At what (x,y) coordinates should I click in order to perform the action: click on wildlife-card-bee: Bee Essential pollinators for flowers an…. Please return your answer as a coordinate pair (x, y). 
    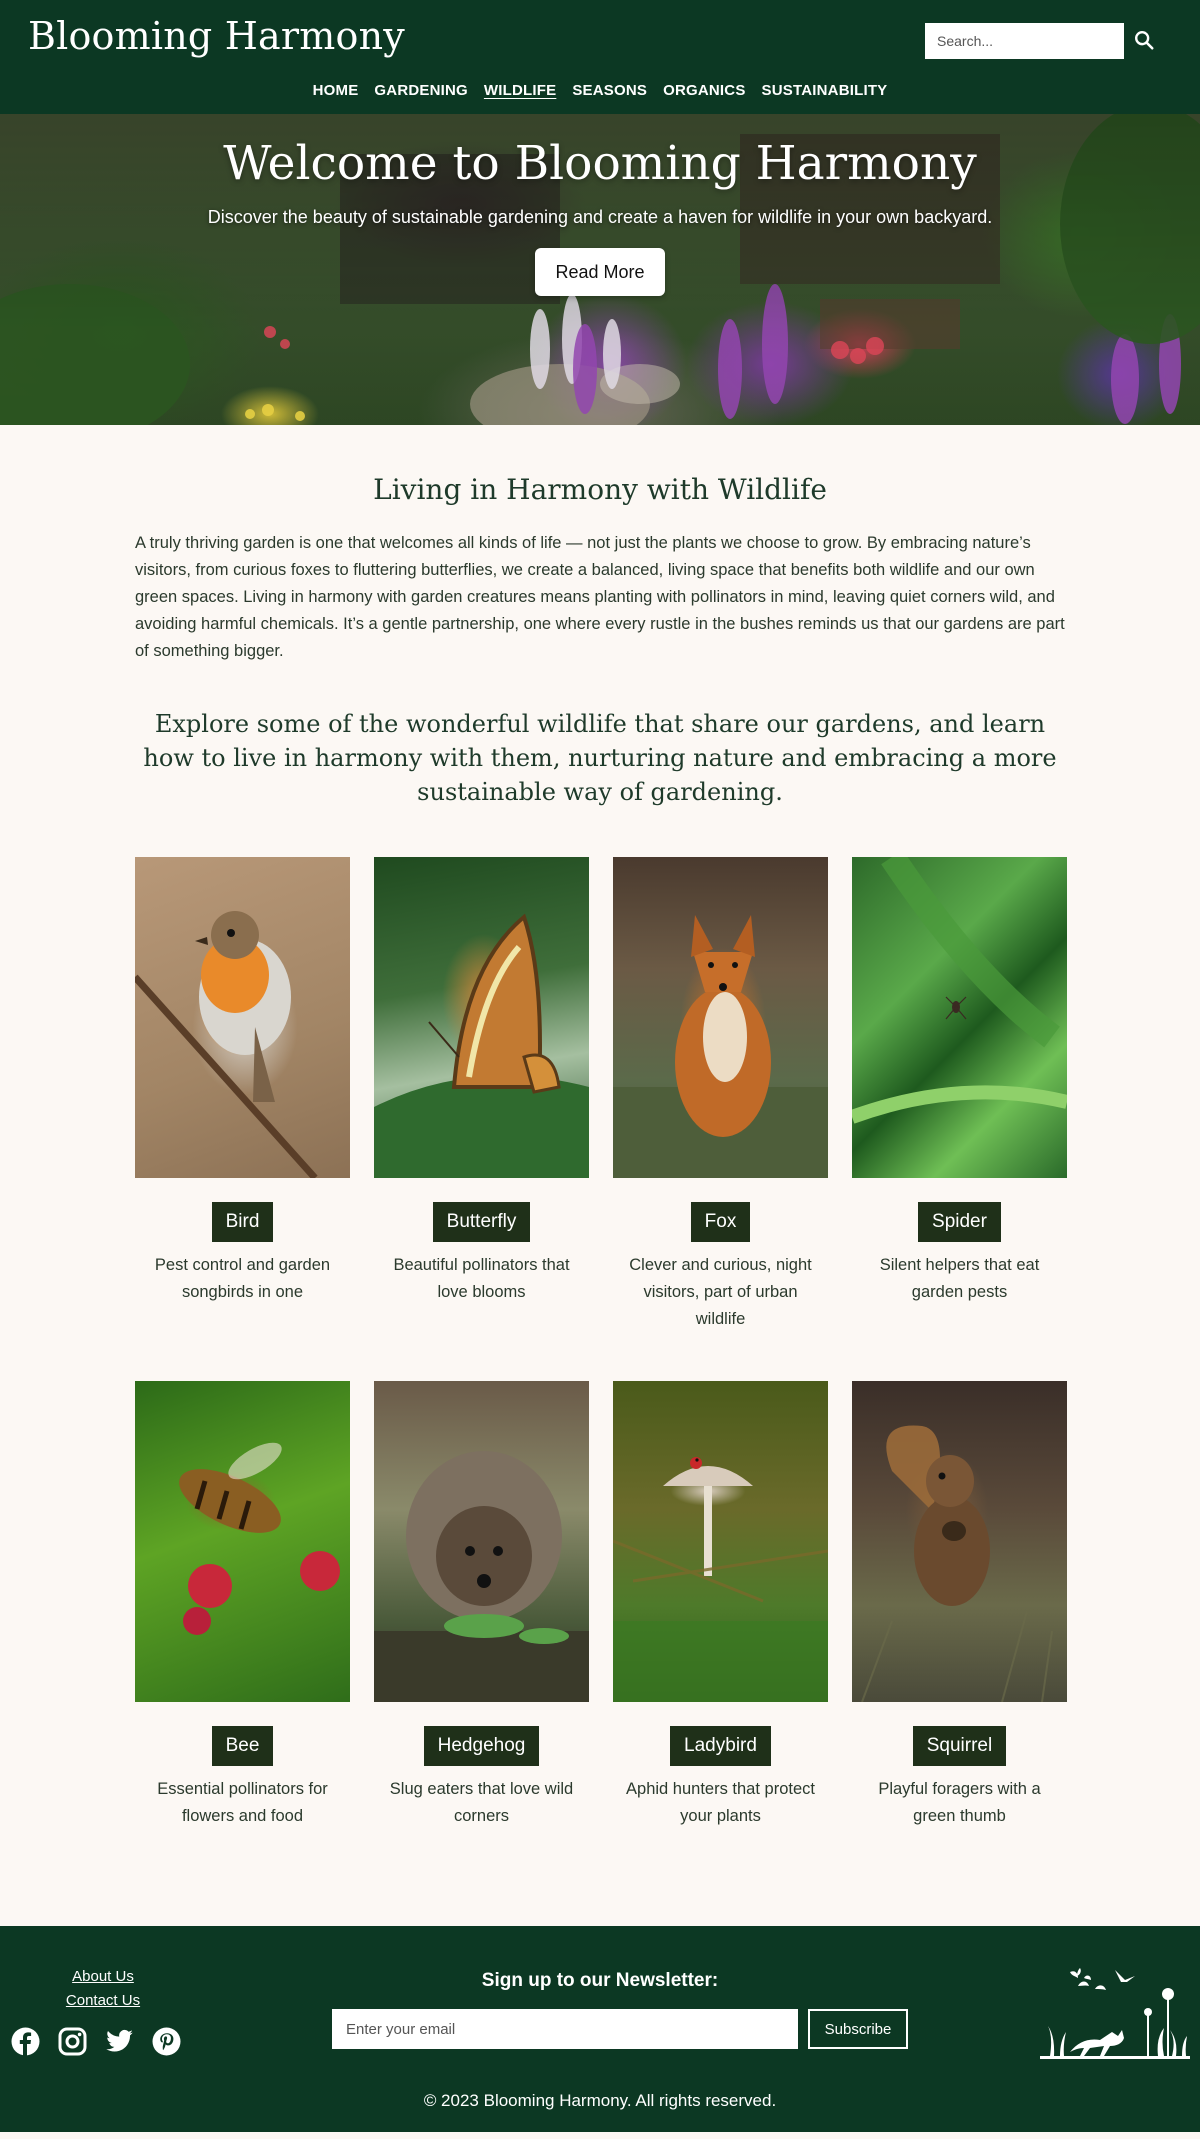
    Looking at the image, I should click on (242, 1605).